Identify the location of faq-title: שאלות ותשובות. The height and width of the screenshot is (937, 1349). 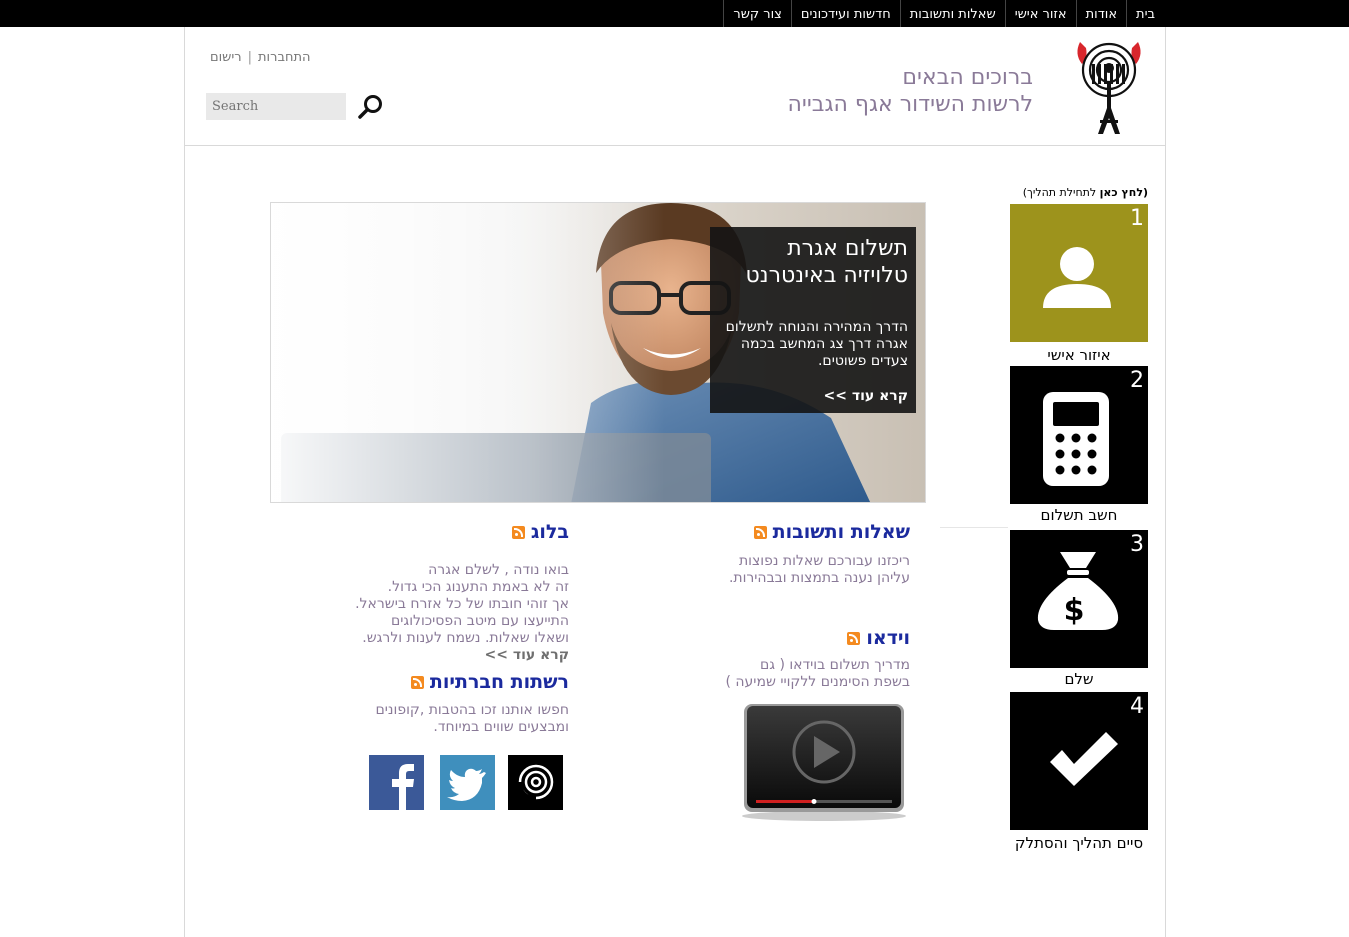
(831, 532).